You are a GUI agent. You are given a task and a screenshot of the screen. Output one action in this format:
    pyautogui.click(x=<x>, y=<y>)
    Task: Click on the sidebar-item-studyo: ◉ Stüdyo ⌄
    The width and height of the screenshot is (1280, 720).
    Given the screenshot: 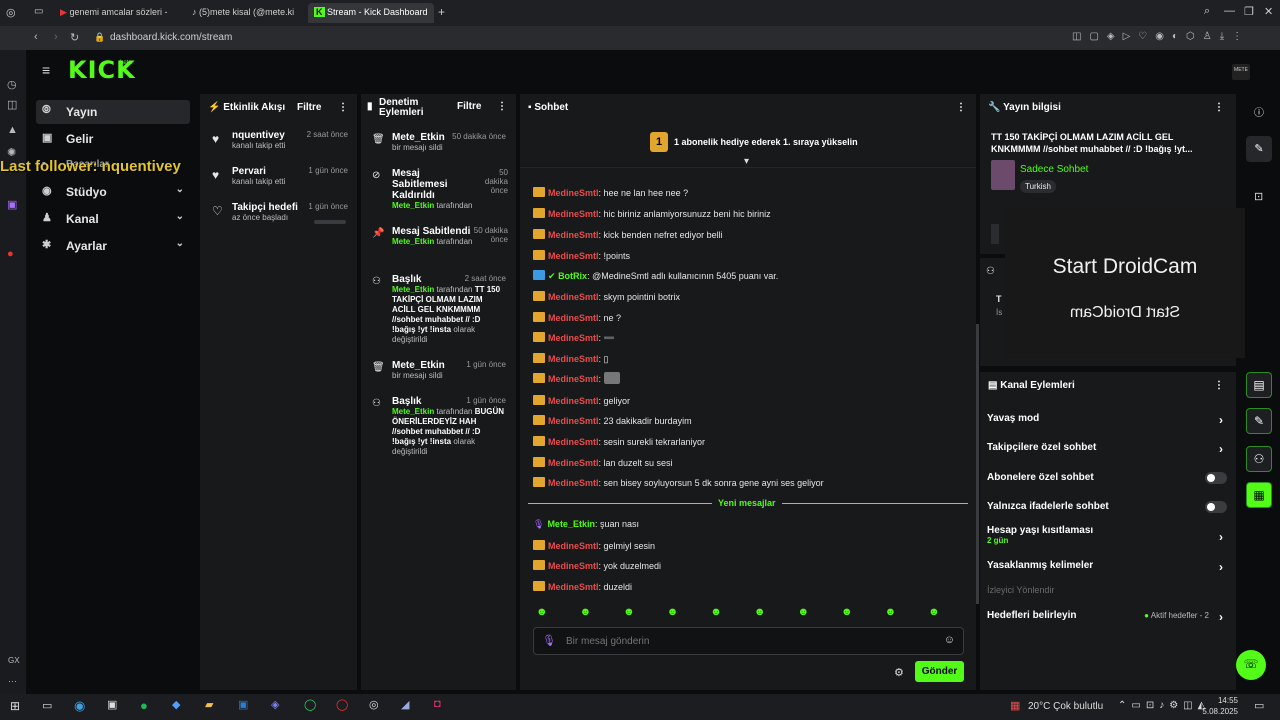 What is the action you would take?
    pyautogui.click(x=113, y=192)
    